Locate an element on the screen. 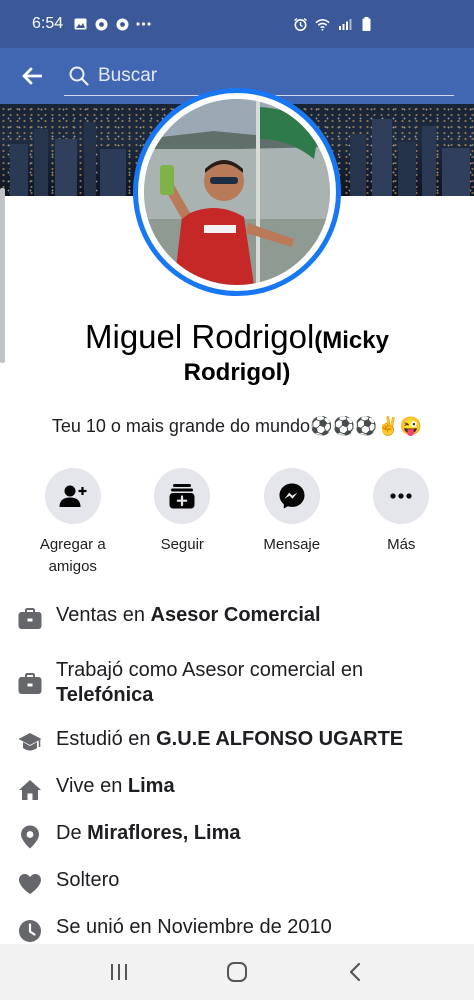 This screenshot has width=474, height=1000. home-button is located at coordinates (237, 972).